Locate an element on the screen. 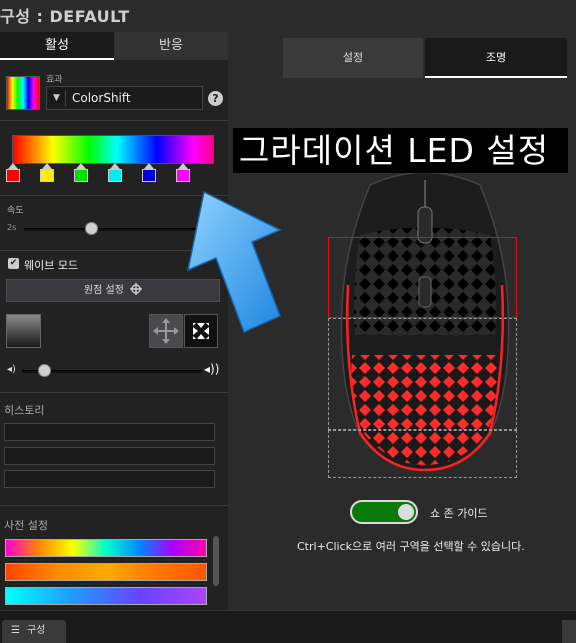 The height and width of the screenshot is (643, 576). config-title: 구성 : DEFAULT is located at coordinates (65, 16).